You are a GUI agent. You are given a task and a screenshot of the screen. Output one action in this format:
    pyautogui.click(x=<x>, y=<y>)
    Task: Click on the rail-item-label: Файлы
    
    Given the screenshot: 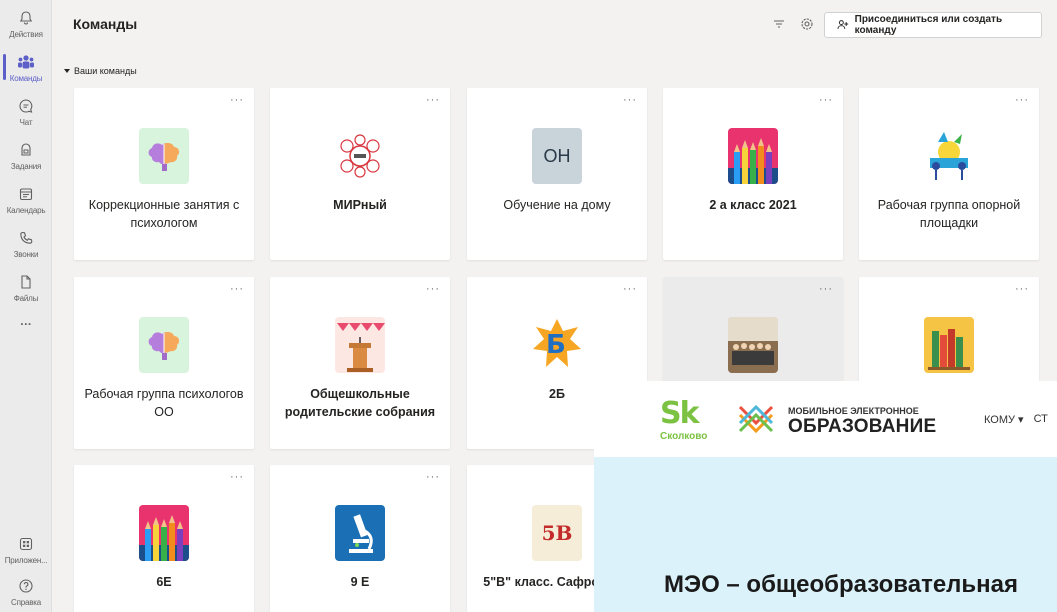 What is the action you would take?
    pyautogui.click(x=26, y=298)
    